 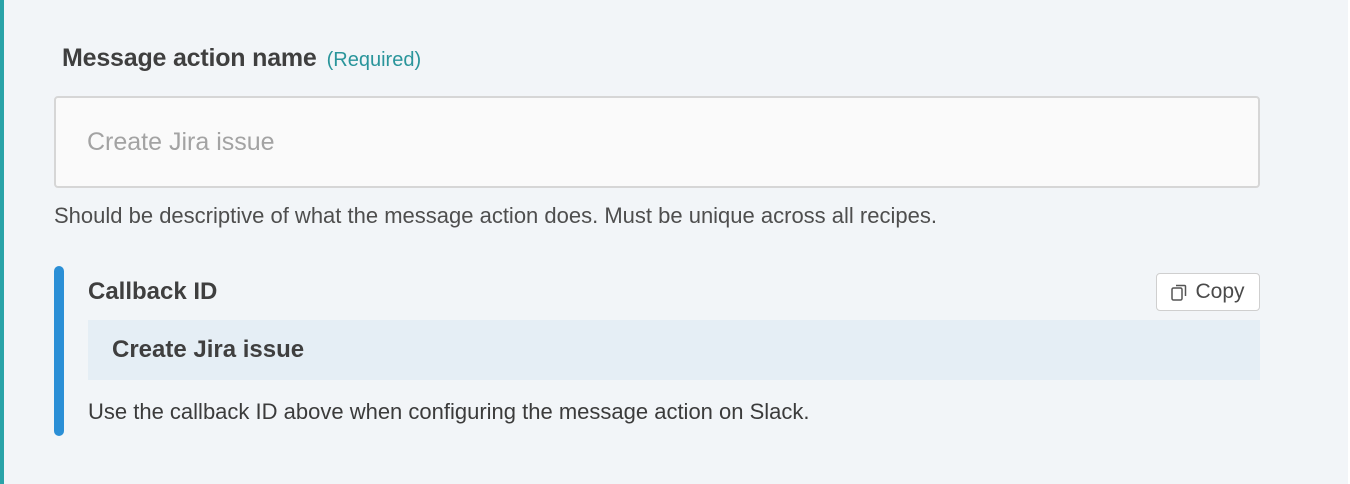 I want to click on callback-id-value-box: Create Jira issue, so click(x=674, y=350).